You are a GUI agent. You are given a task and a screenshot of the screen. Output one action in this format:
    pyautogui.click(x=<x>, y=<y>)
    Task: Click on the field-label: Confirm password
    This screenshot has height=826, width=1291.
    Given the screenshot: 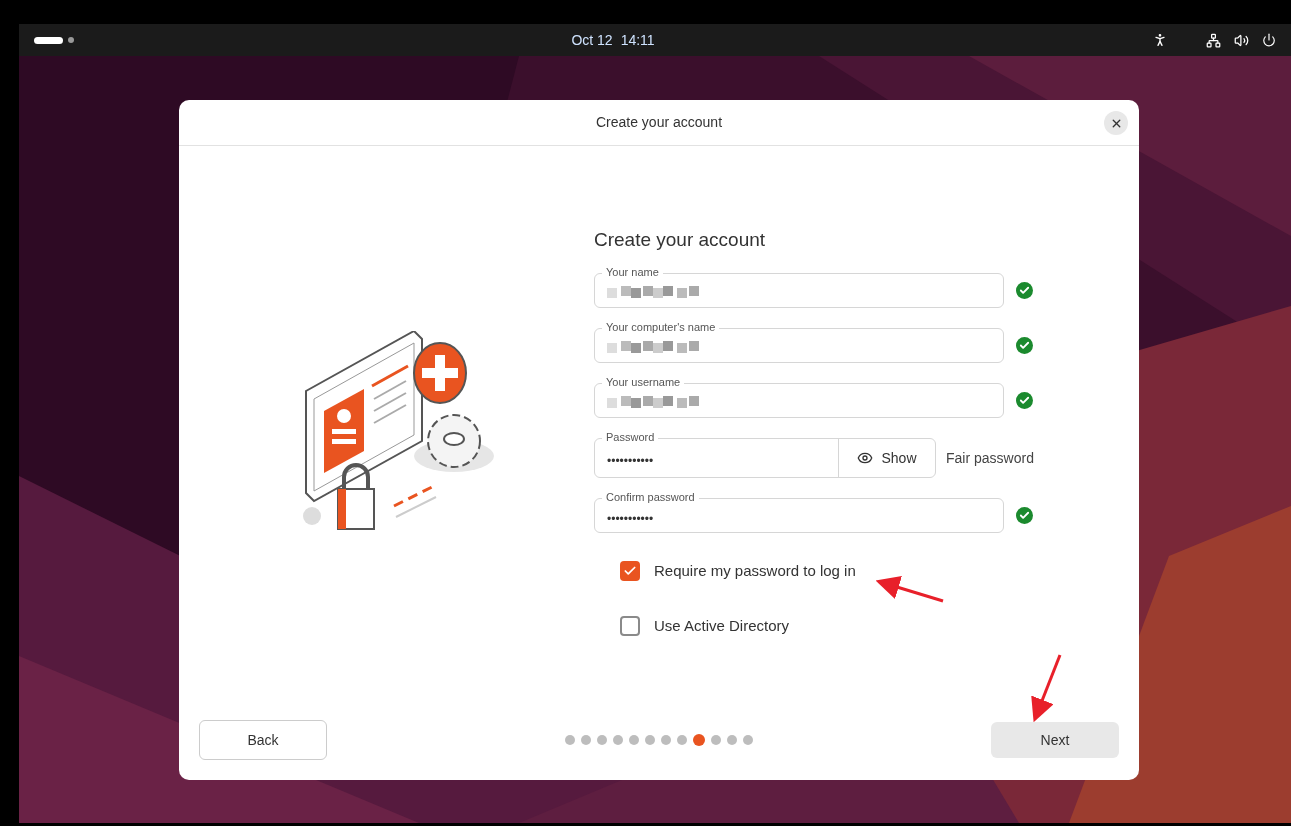 What is the action you would take?
    pyautogui.click(x=650, y=497)
    